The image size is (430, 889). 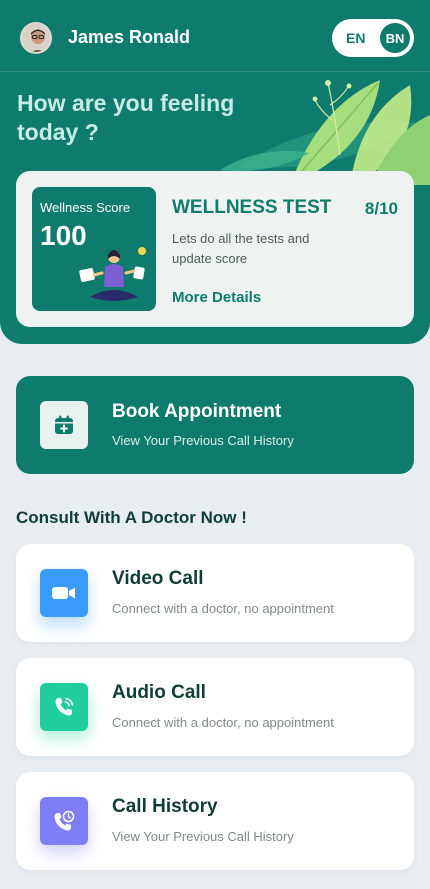 What do you see at coordinates (215, 36) in the screenshot?
I see `top-bar: James Ronald EN BN` at bounding box center [215, 36].